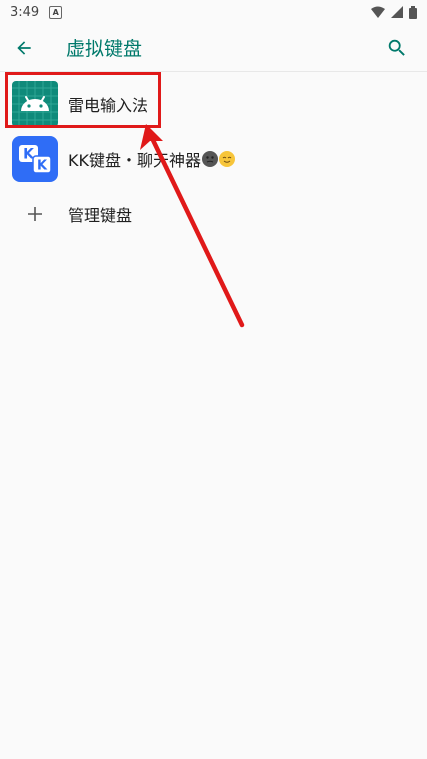 The width and height of the screenshot is (427, 759). I want to click on page-title: 虚拟键盘, so click(104, 49).